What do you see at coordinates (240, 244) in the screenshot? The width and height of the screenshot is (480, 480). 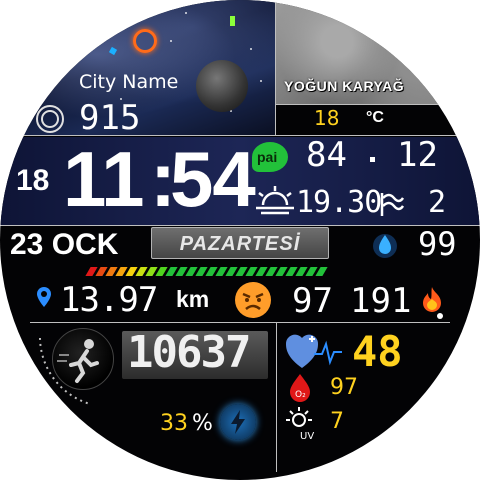 I see `weekday-label: PAZARTESİ` at bounding box center [240, 244].